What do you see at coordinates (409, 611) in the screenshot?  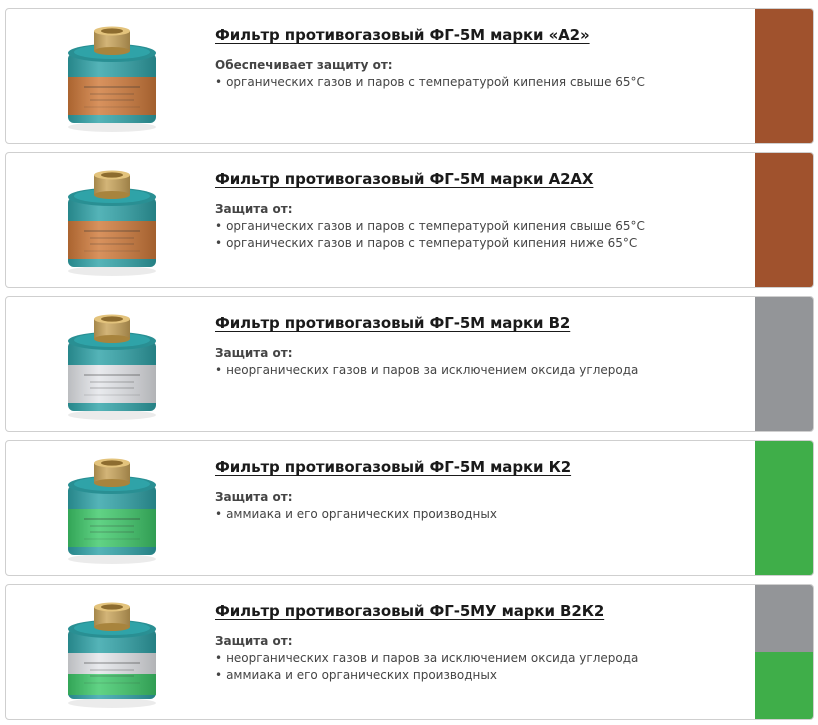 I see `product-title-link: Фильтр противогазовый ФГ-5МУ марки В2К2` at bounding box center [409, 611].